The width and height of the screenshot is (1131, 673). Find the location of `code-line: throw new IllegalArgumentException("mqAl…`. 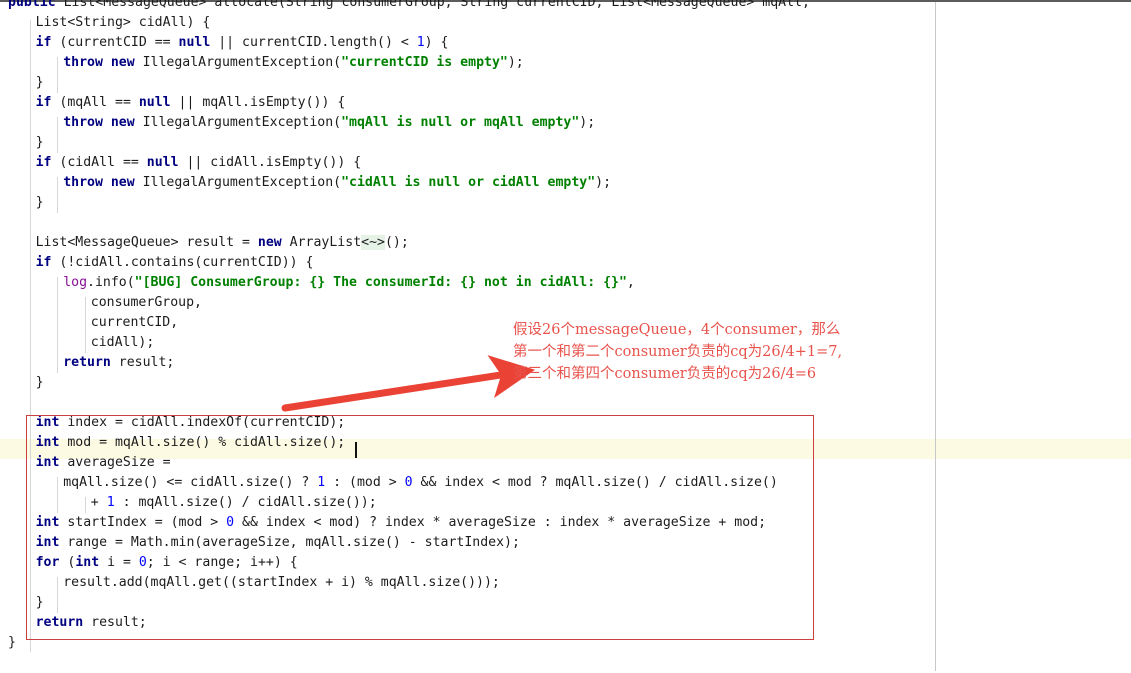

code-line: throw new IllegalArgumentException("mqAl… is located at coordinates (329, 123).